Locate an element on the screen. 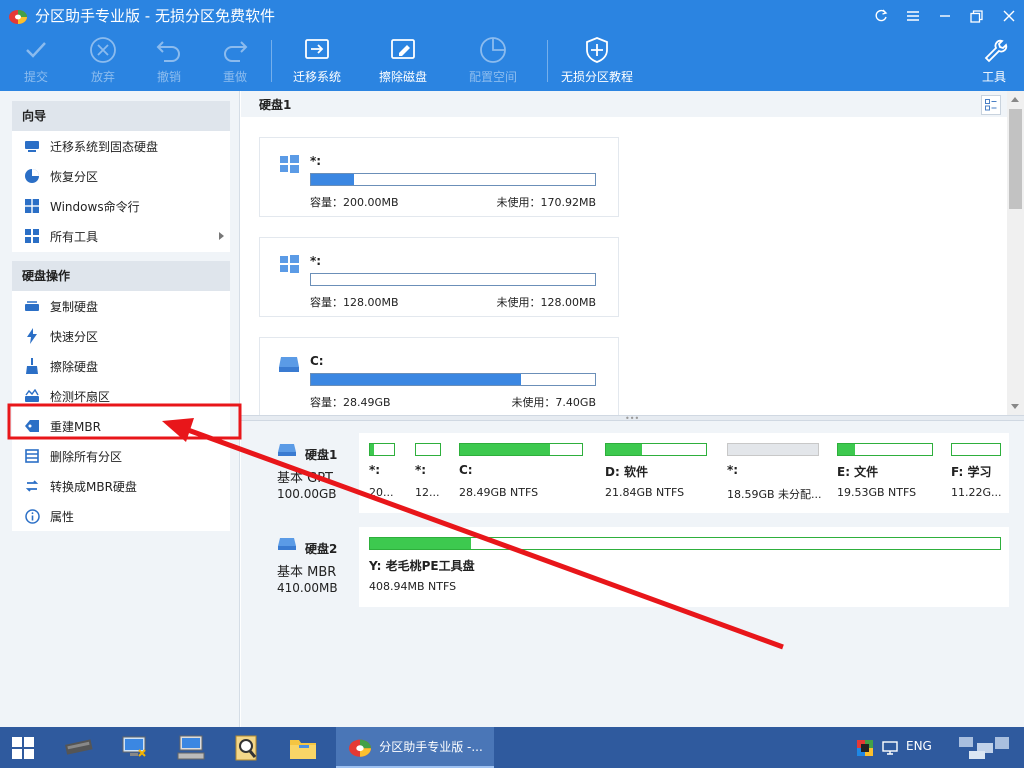 The width and height of the screenshot is (1024, 768). partition-fill is located at coordinates (624, 449).